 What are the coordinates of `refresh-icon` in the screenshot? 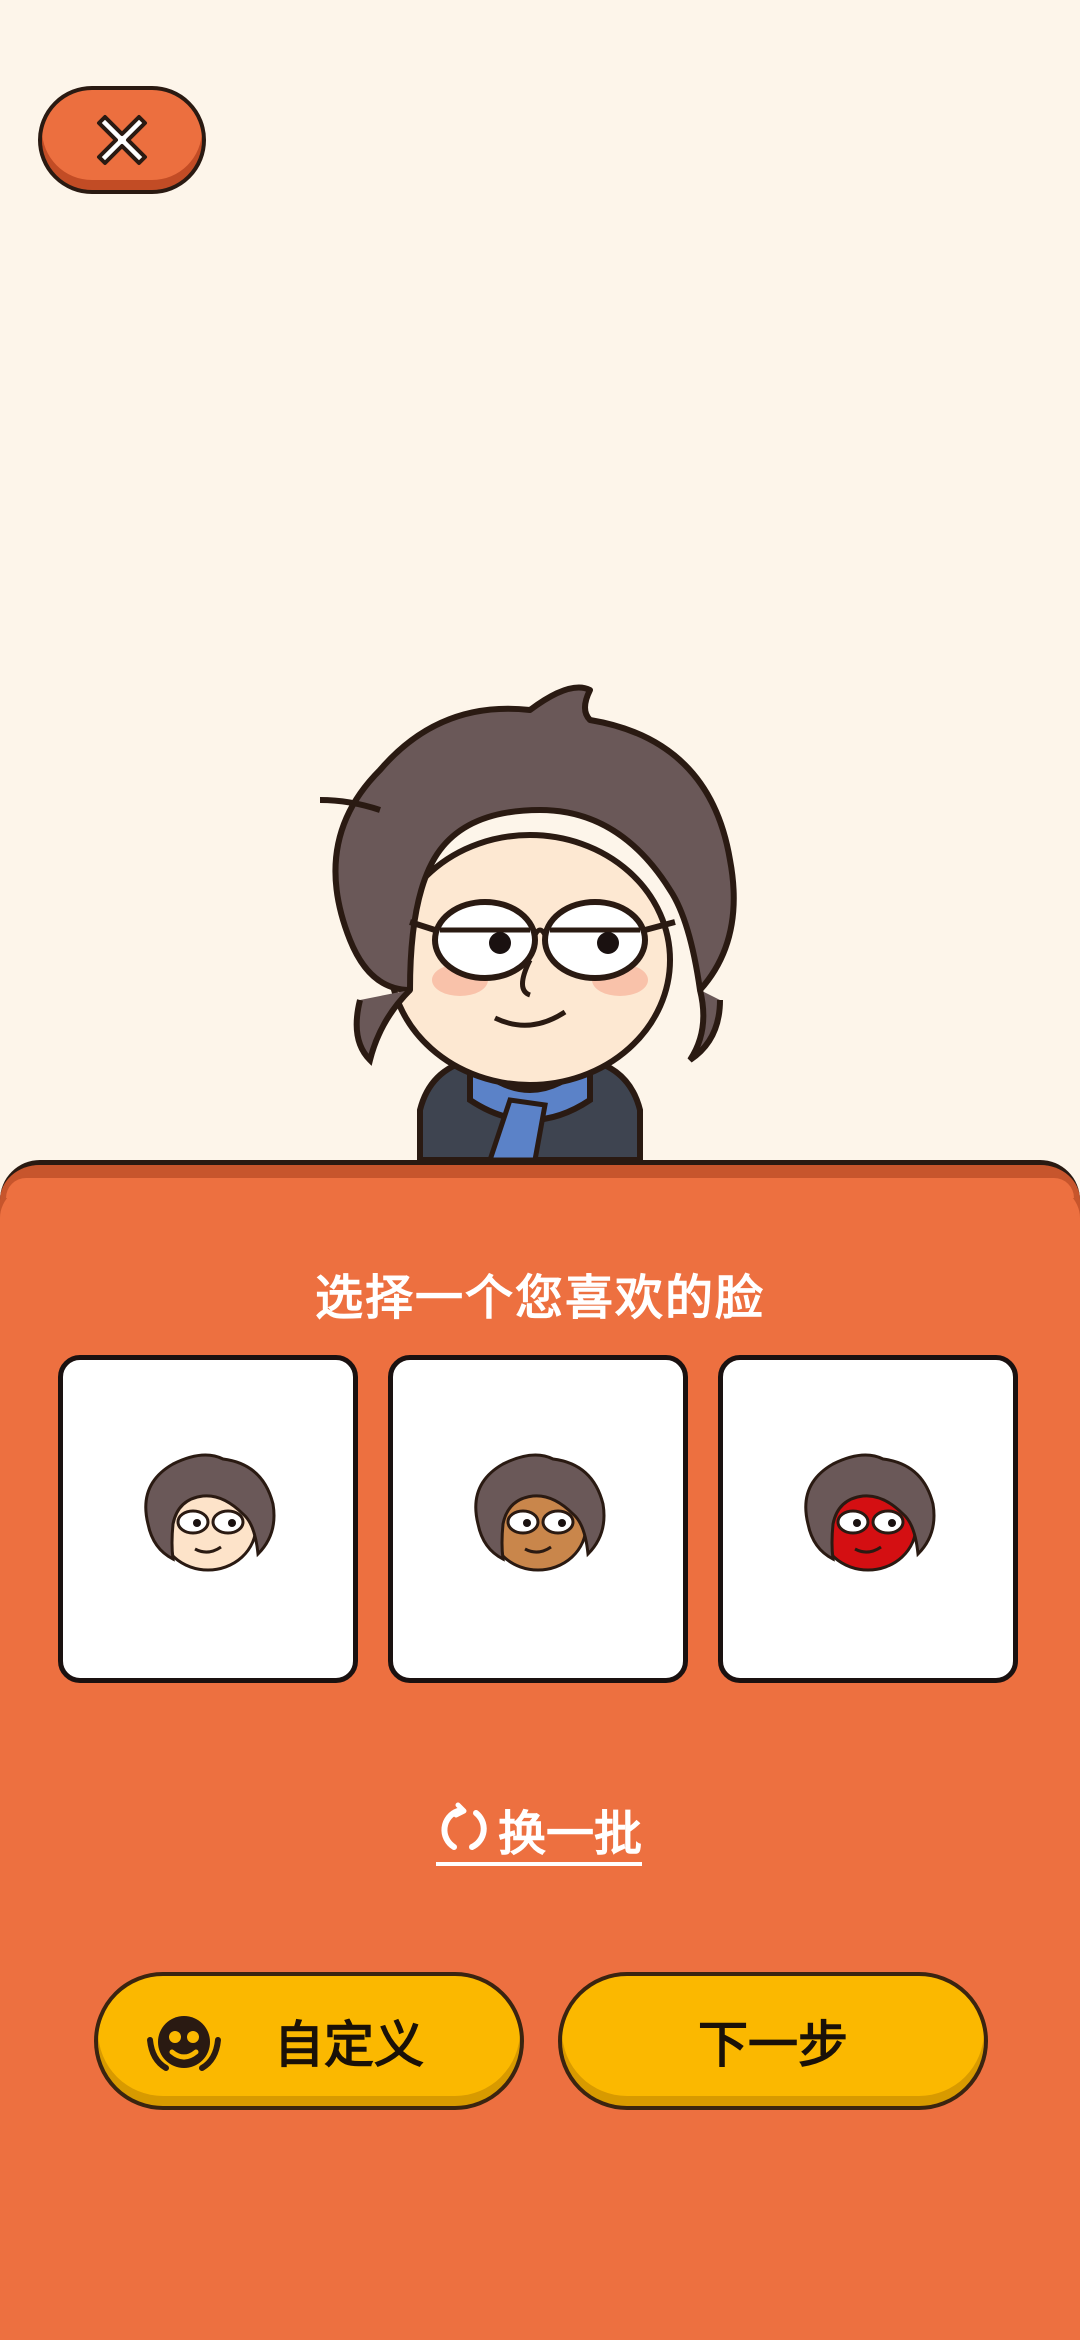 It's located at (464, 1826).